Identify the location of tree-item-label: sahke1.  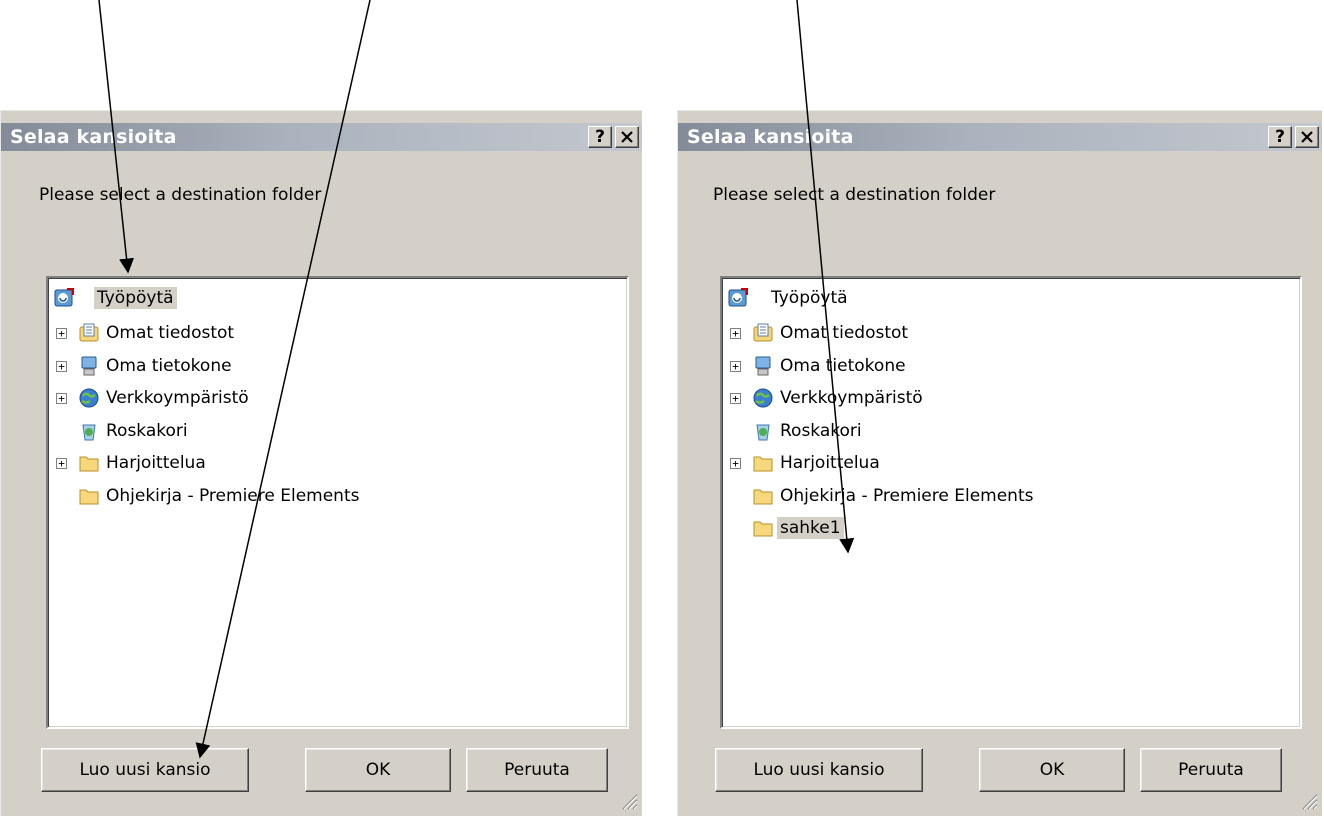
(810, 528).